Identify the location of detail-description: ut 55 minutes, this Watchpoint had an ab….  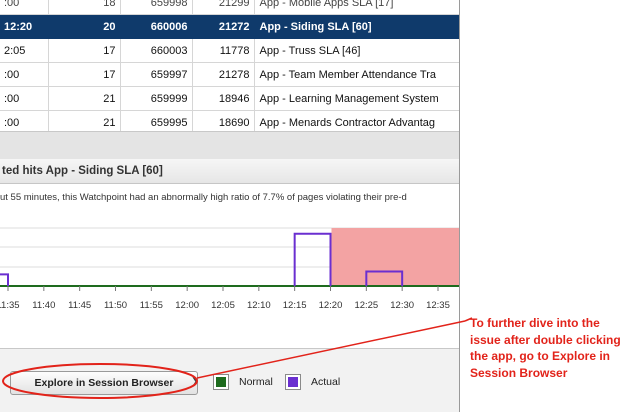
(203, 197).